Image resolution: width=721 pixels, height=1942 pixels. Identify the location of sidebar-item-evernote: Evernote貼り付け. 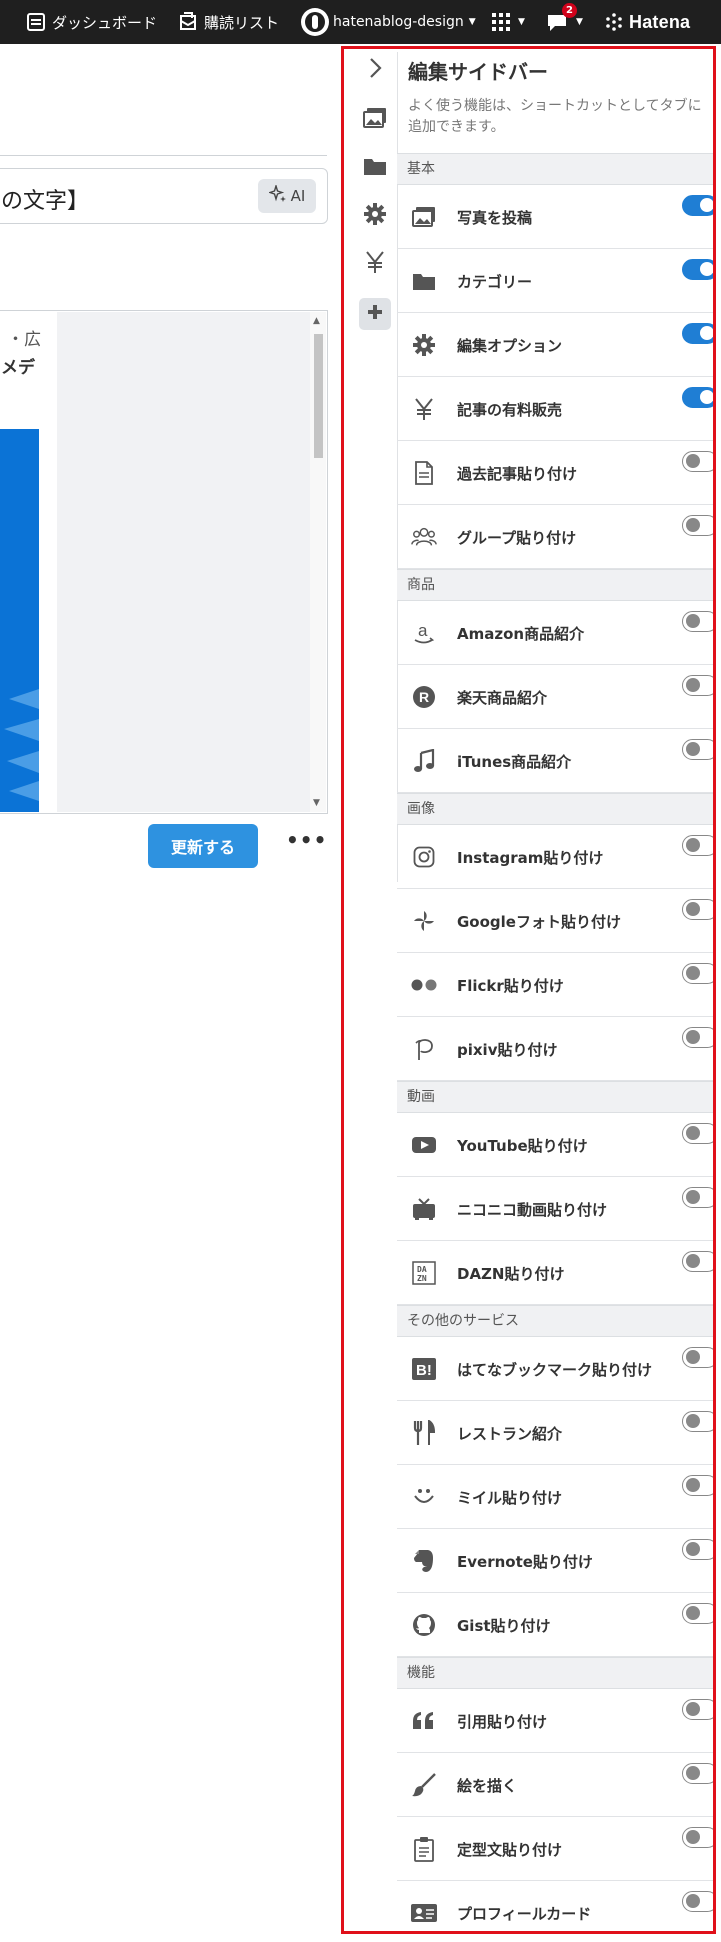
(555, 1561).